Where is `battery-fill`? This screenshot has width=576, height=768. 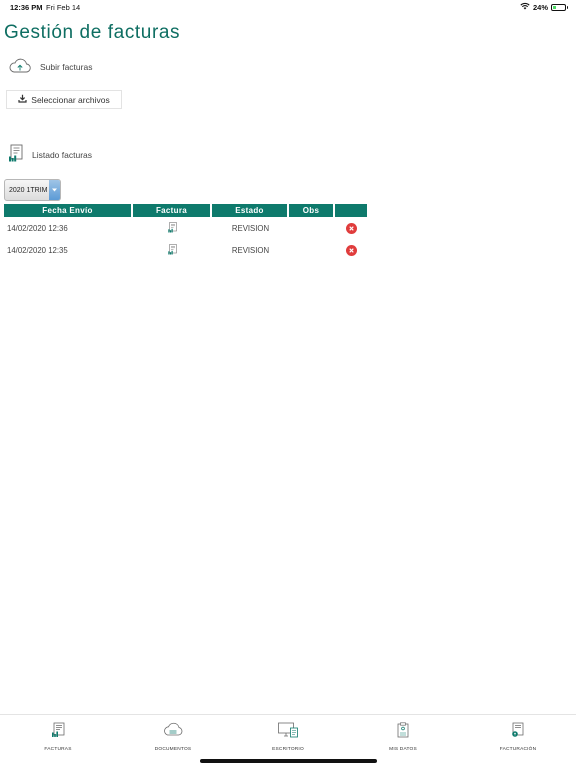
battery-fill is located at coordinates (554, 7).